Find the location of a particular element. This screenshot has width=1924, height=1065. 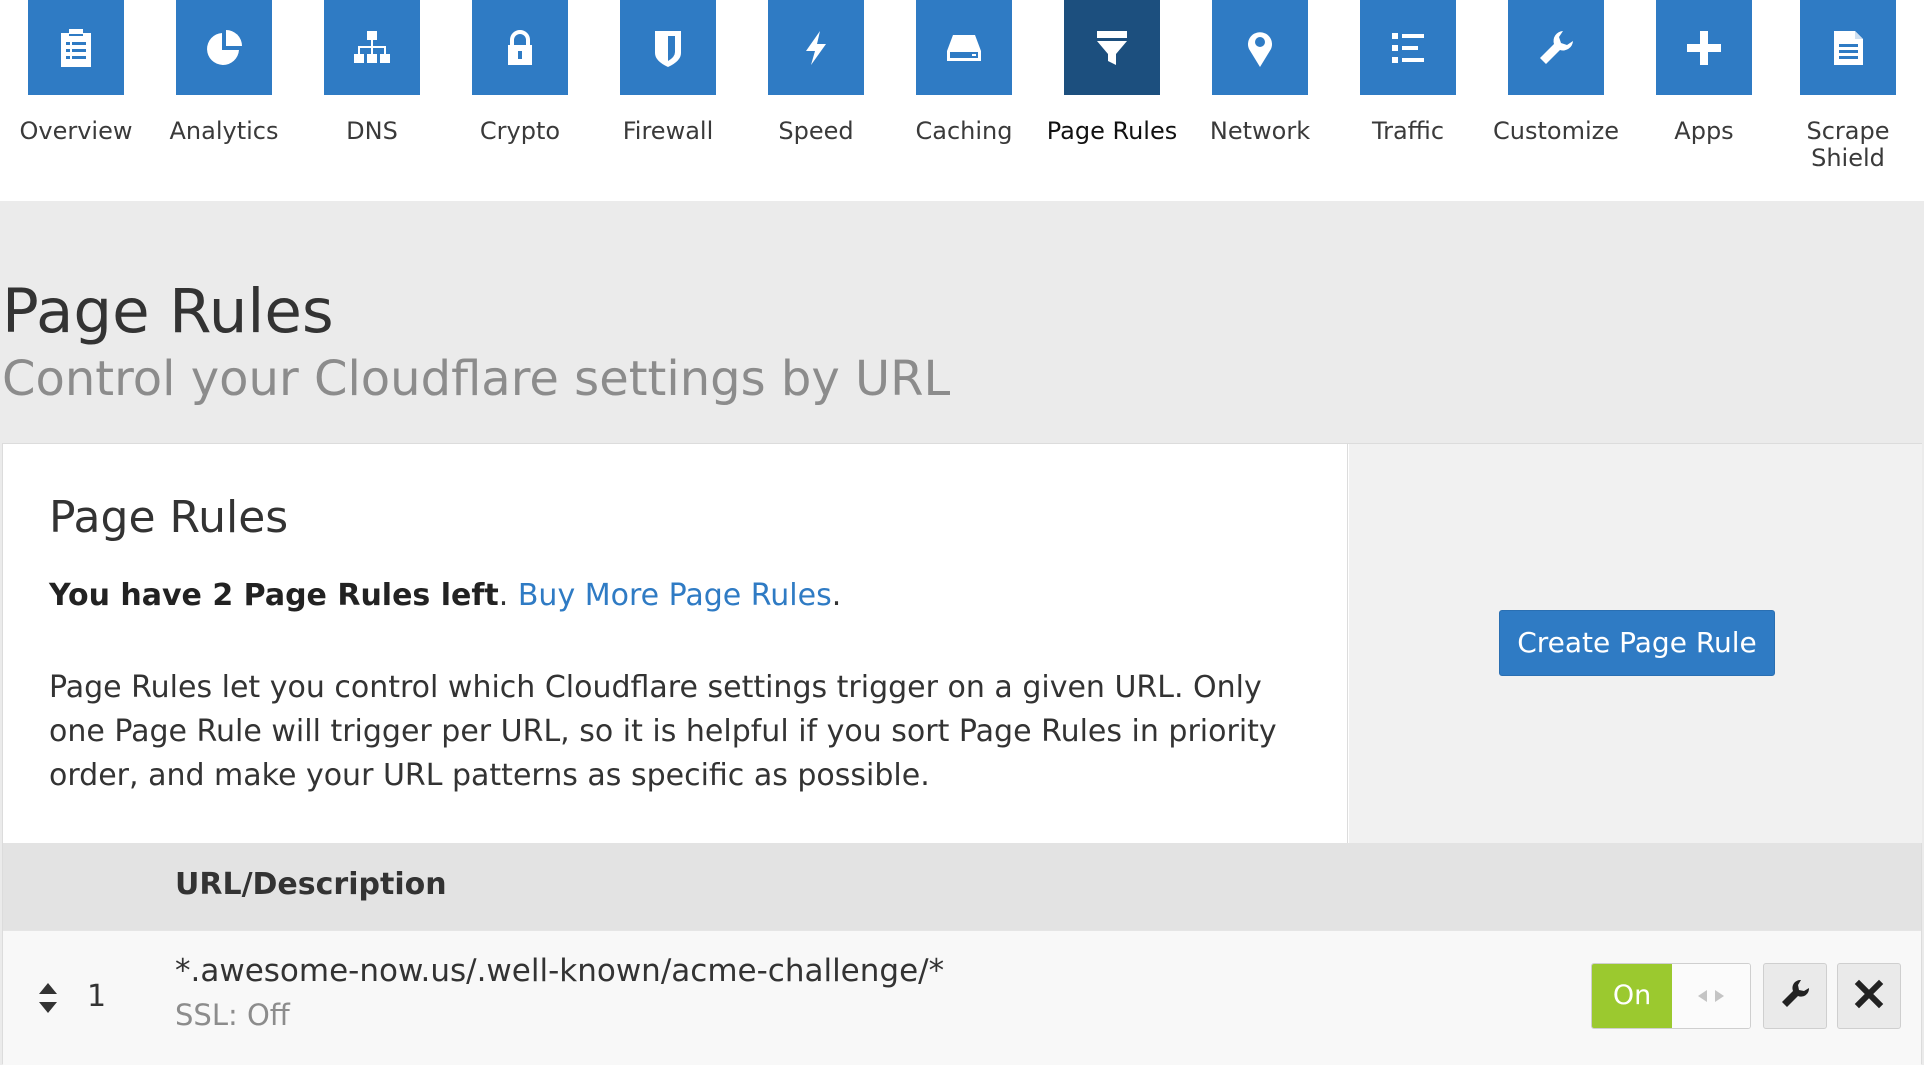

sitemap-icon is located at coordinates (372, 47).